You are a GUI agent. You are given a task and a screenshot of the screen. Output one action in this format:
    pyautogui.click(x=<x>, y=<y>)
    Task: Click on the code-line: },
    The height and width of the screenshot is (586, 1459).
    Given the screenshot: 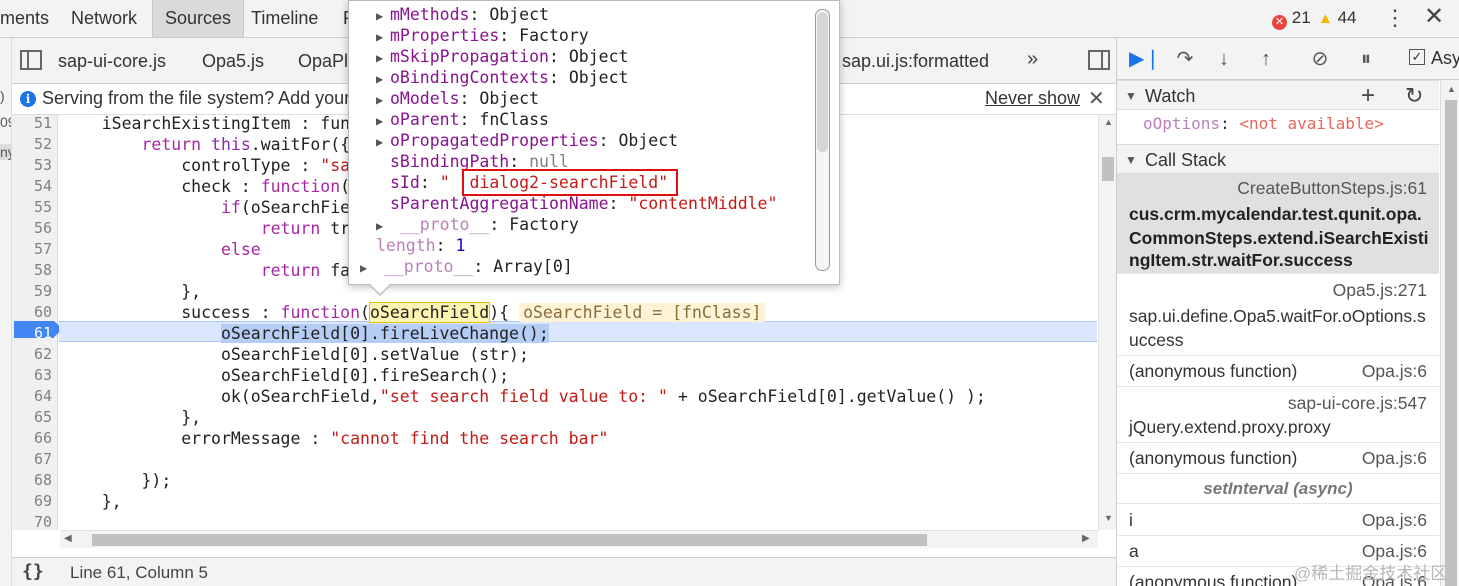 What is the action you would take?
    pyautogui.click(x=132, y=417)
    